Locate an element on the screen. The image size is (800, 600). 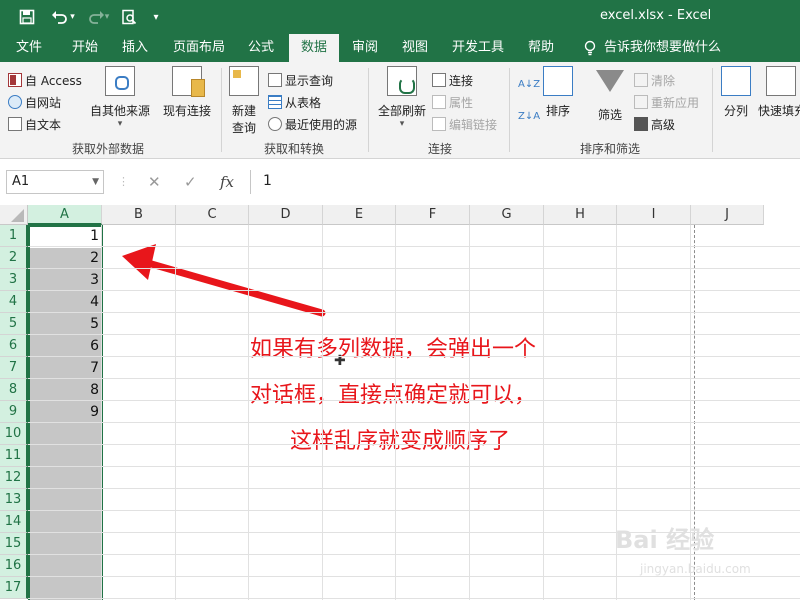
cell-a6: 6 is located at coordinates (65, 346).